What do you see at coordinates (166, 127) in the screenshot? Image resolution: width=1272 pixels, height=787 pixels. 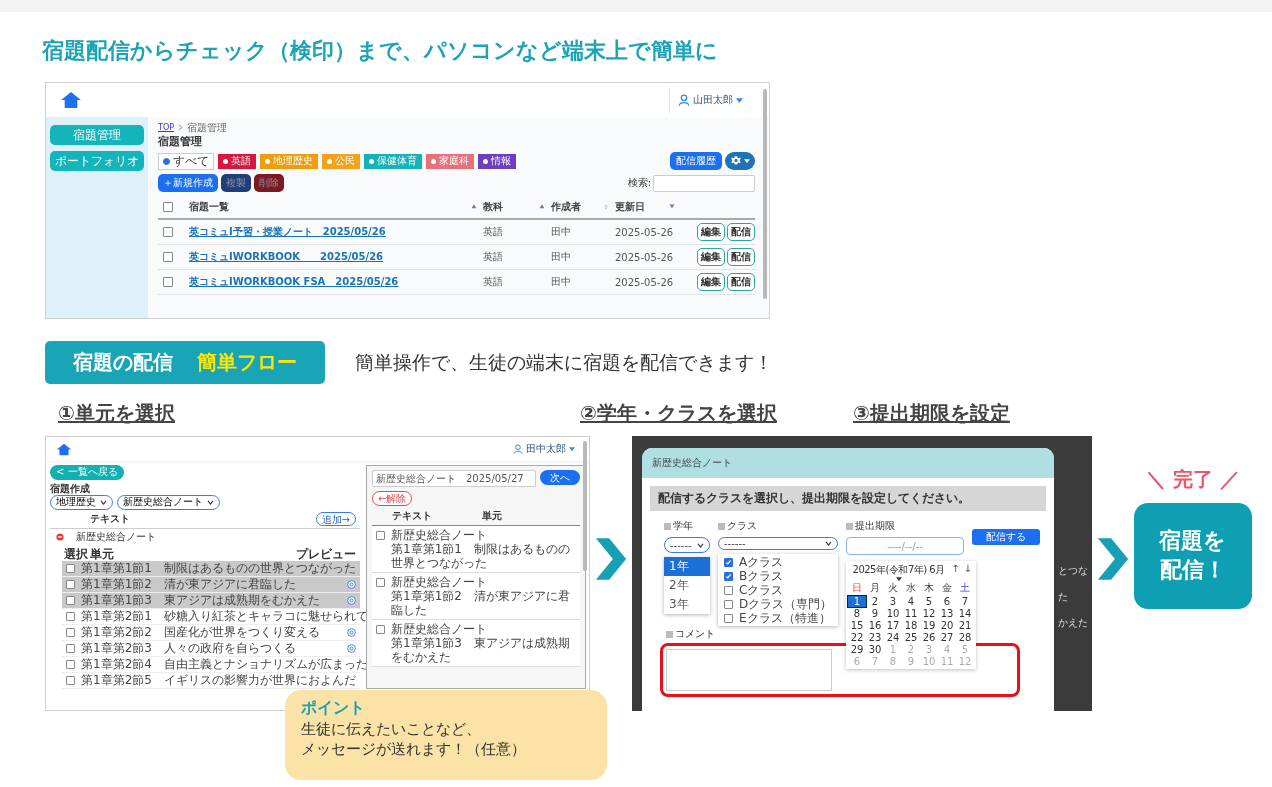 I see `breadcrumb-link: TOP` at bounding box center [166, 127].